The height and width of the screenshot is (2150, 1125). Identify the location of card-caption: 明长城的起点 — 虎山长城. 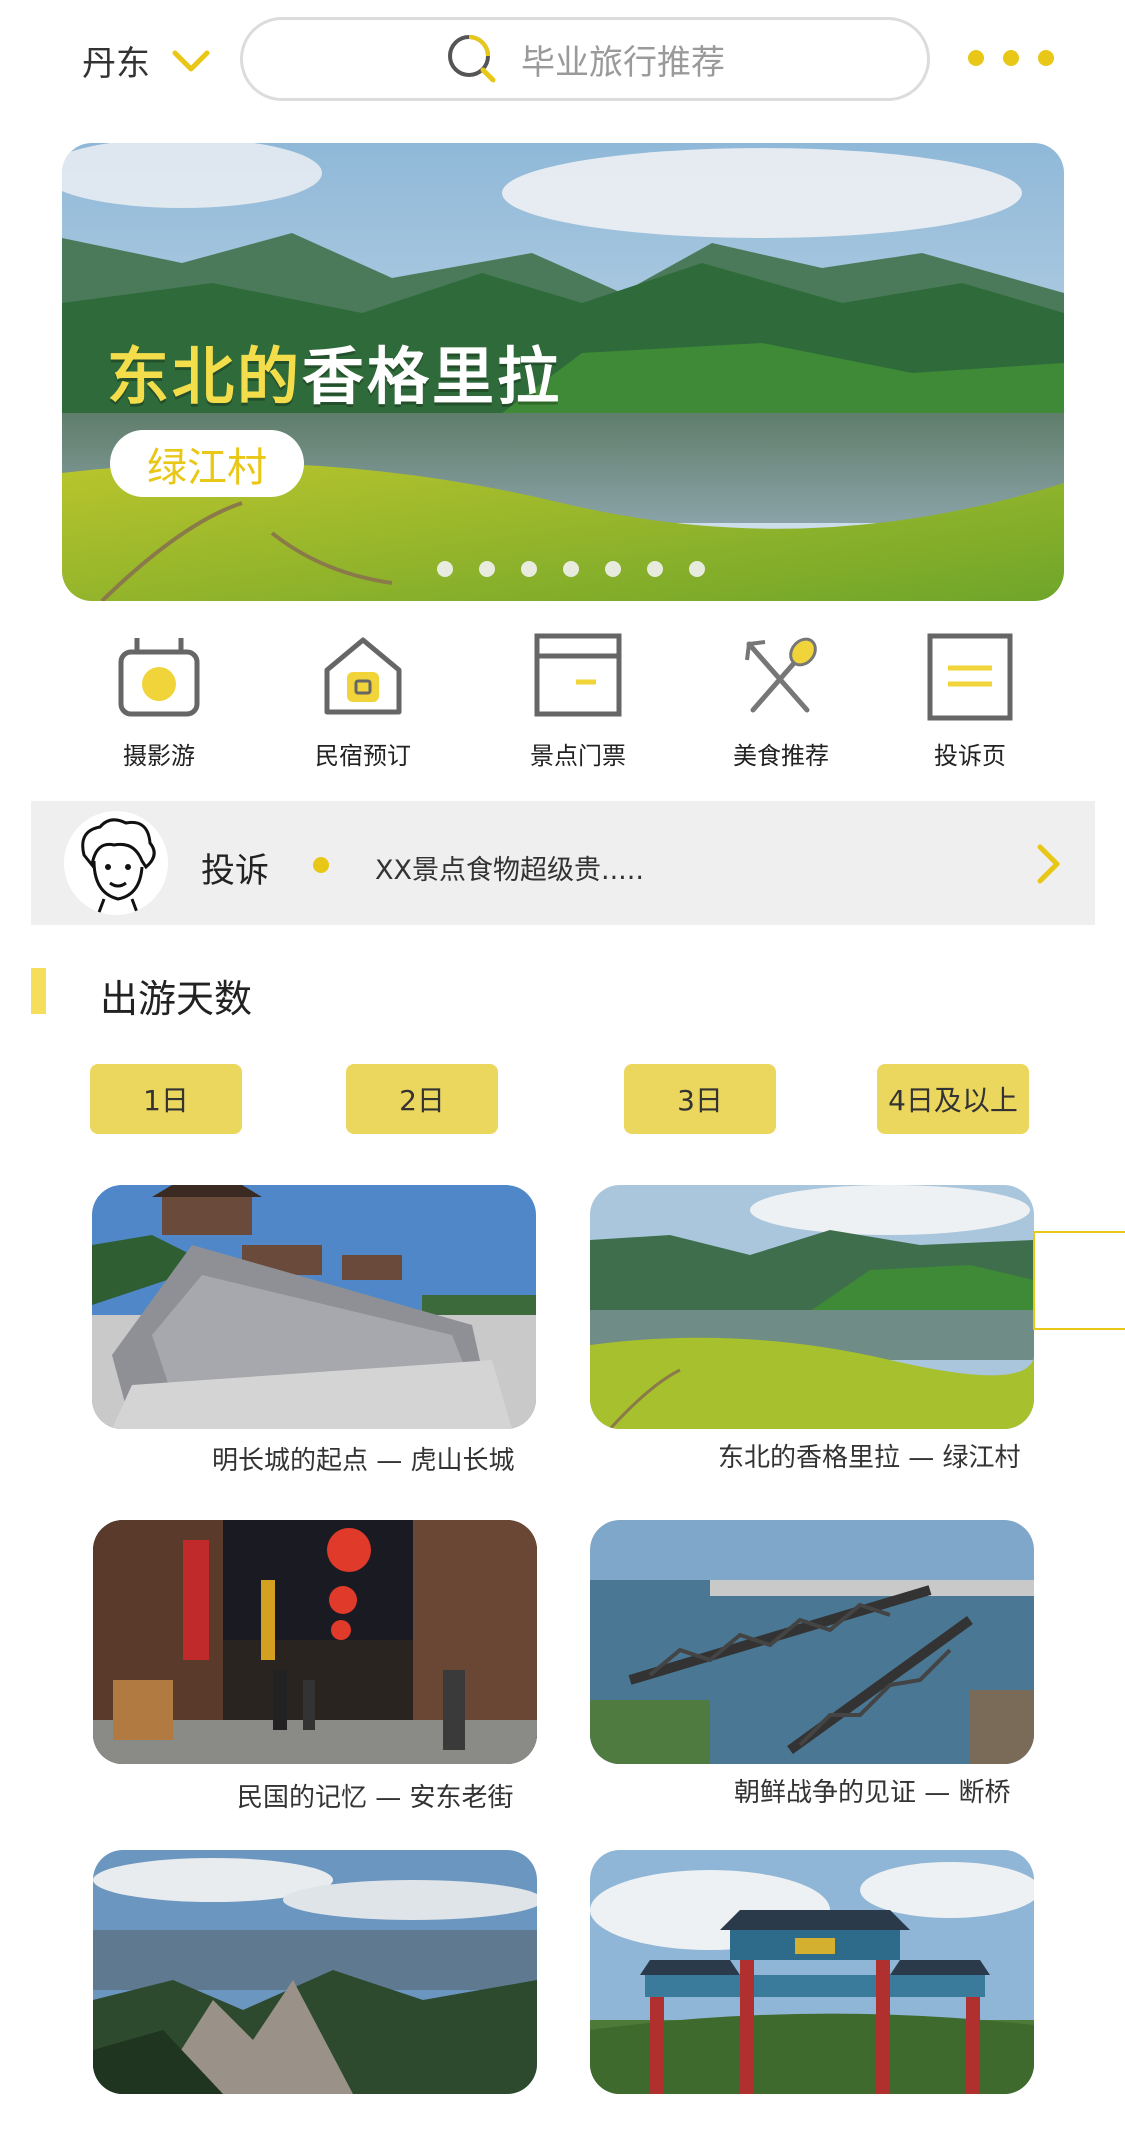
(363, 1461).